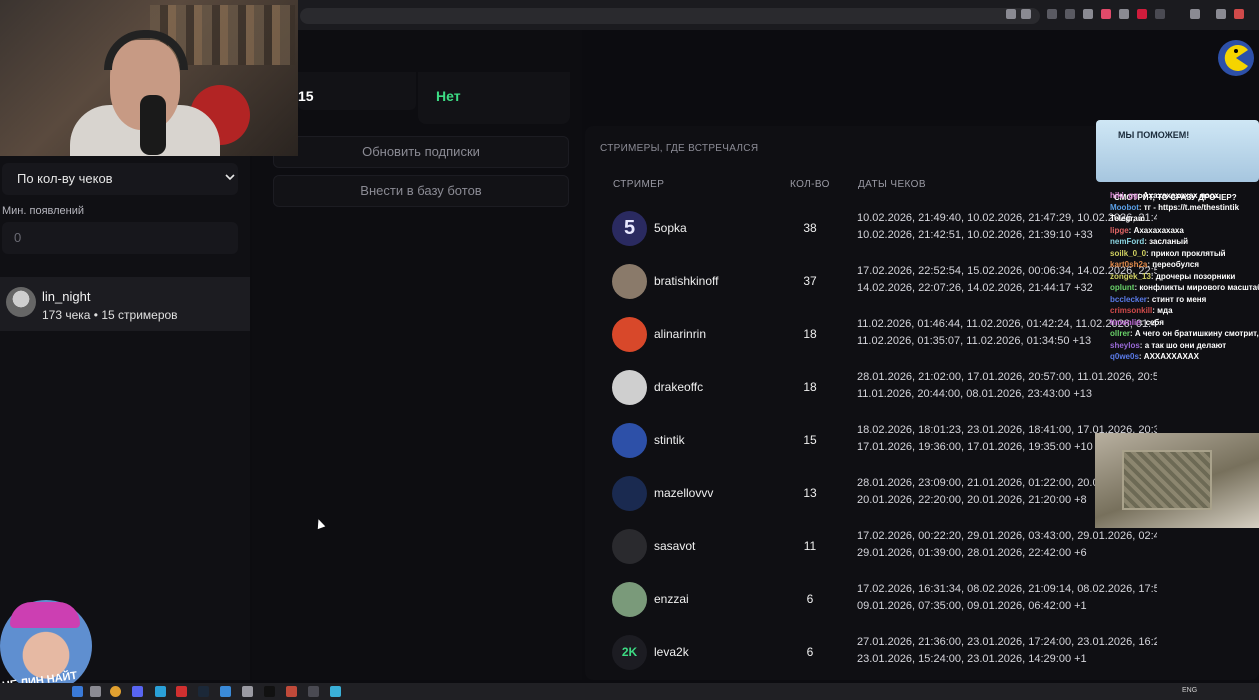 This screenshot has width=1259, height=700. Describe the element at coordinates (77, 691) in the screenshot. I see `start-icon` at that location.